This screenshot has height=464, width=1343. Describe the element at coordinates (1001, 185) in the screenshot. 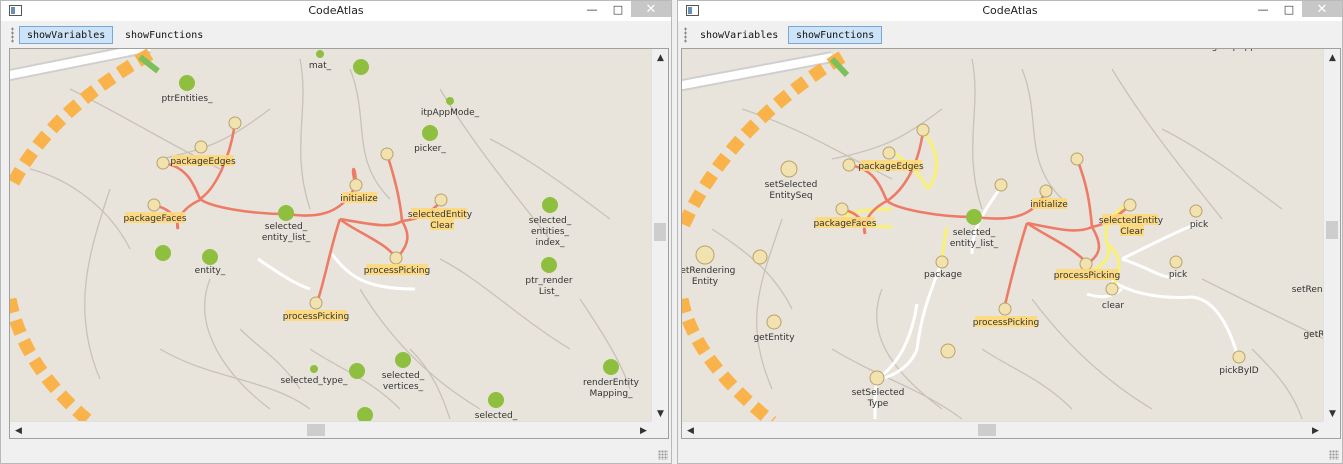

I see `node-fn-mid` at that location.